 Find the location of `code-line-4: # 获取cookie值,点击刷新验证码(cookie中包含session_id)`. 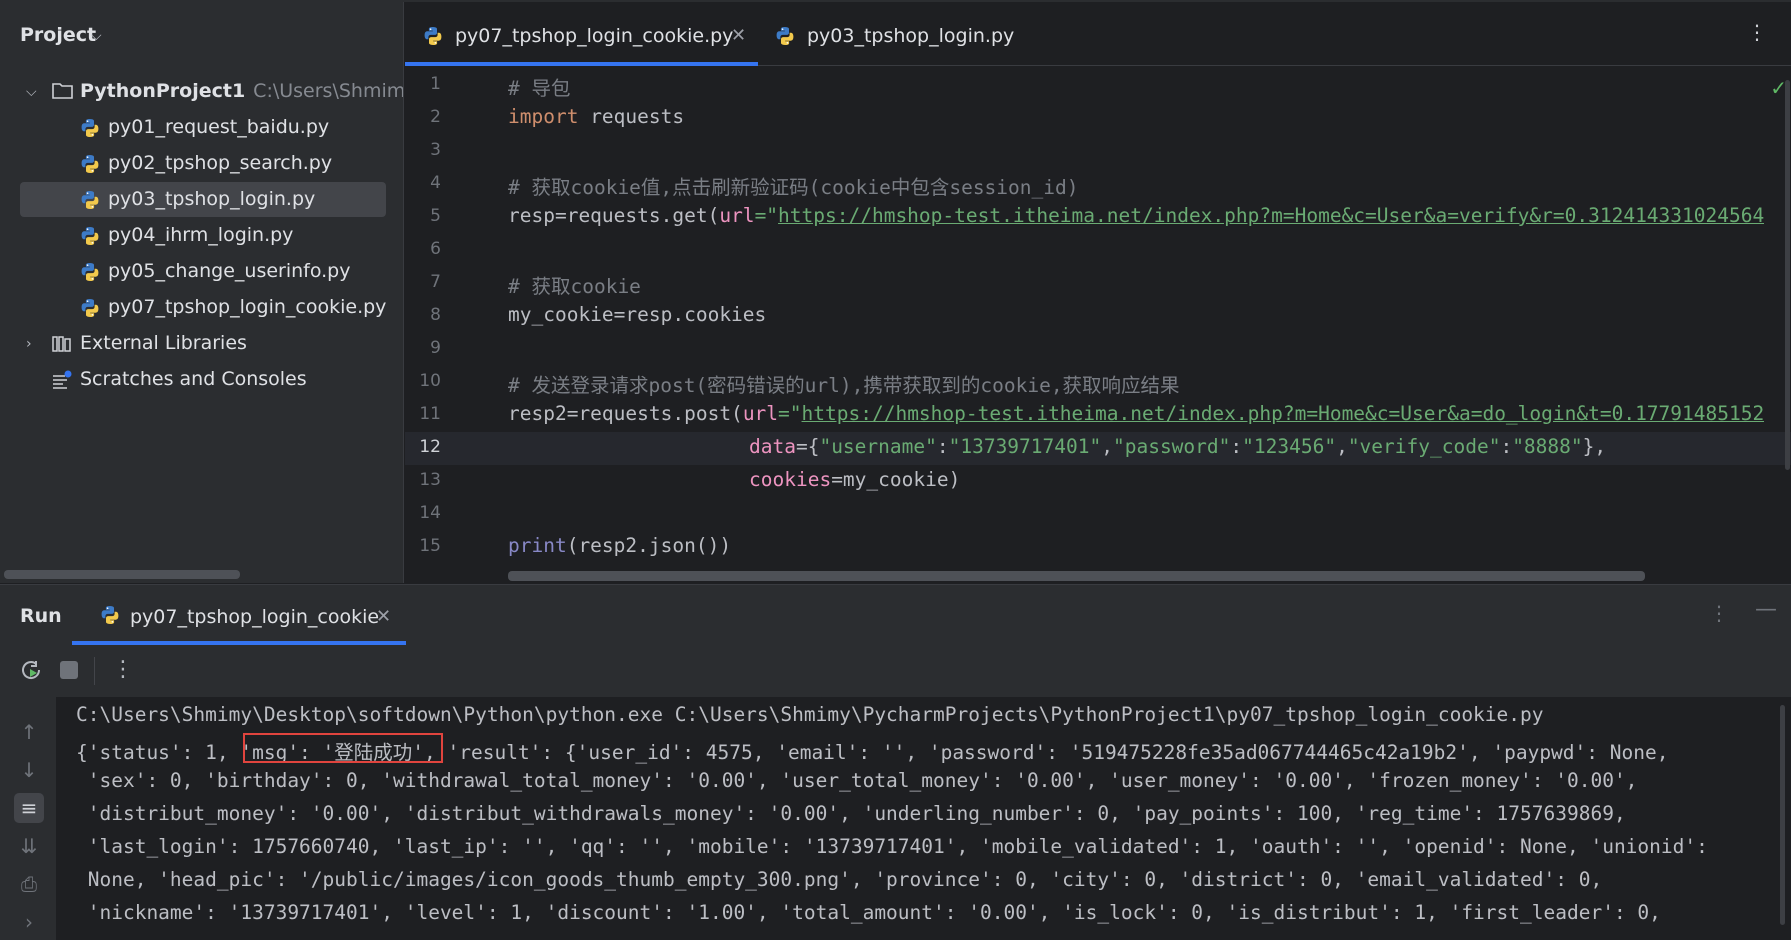

code-line-4: # 获取cookie值,点击刷新验证码(cookie中包含session_id) is located at coordinates (793, 185).